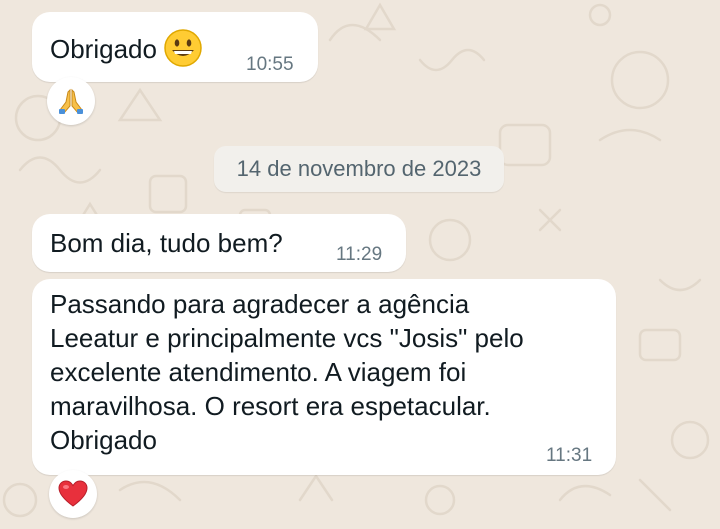  I want to click on incoming-message-bubble: Obrigado 10:55, so click(175, 47).